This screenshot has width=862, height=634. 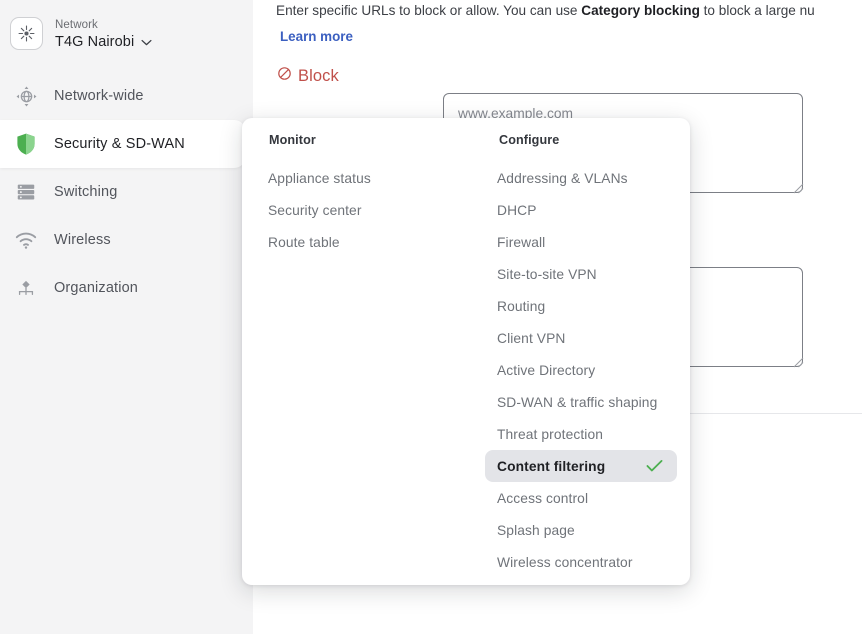 What do you see at coordinates (126, 240) in the screenshot?
I see `sidebar-item-wireless: Wireless` at bounding box center [126, 240].